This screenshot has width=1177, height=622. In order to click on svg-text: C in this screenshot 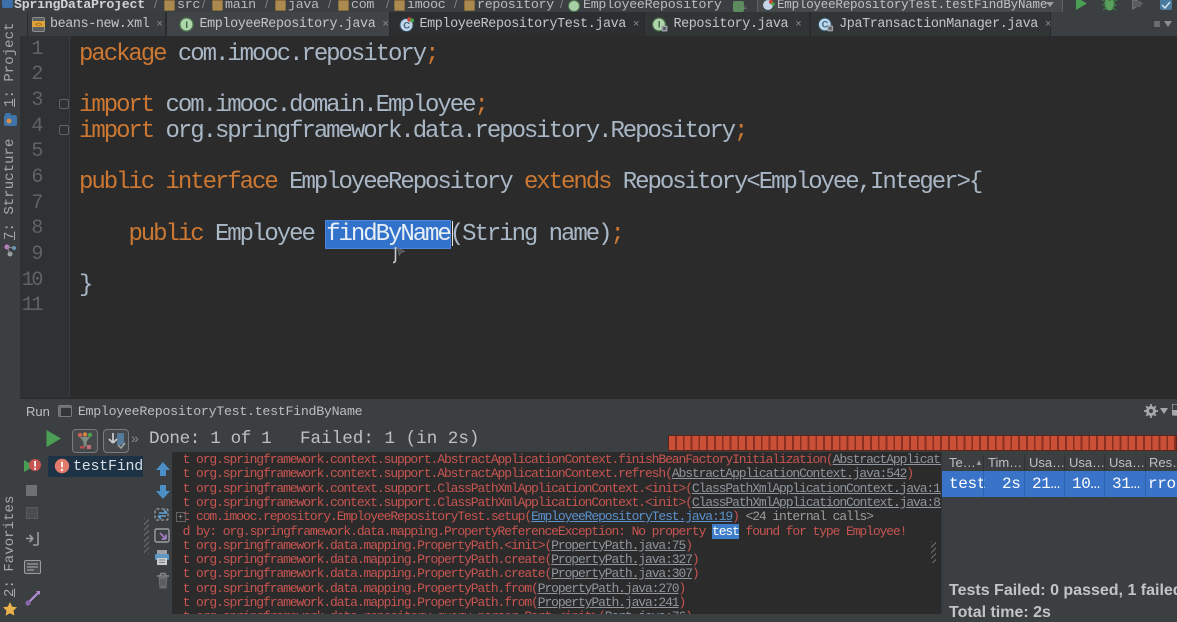, I will do `click(406, 25)`.